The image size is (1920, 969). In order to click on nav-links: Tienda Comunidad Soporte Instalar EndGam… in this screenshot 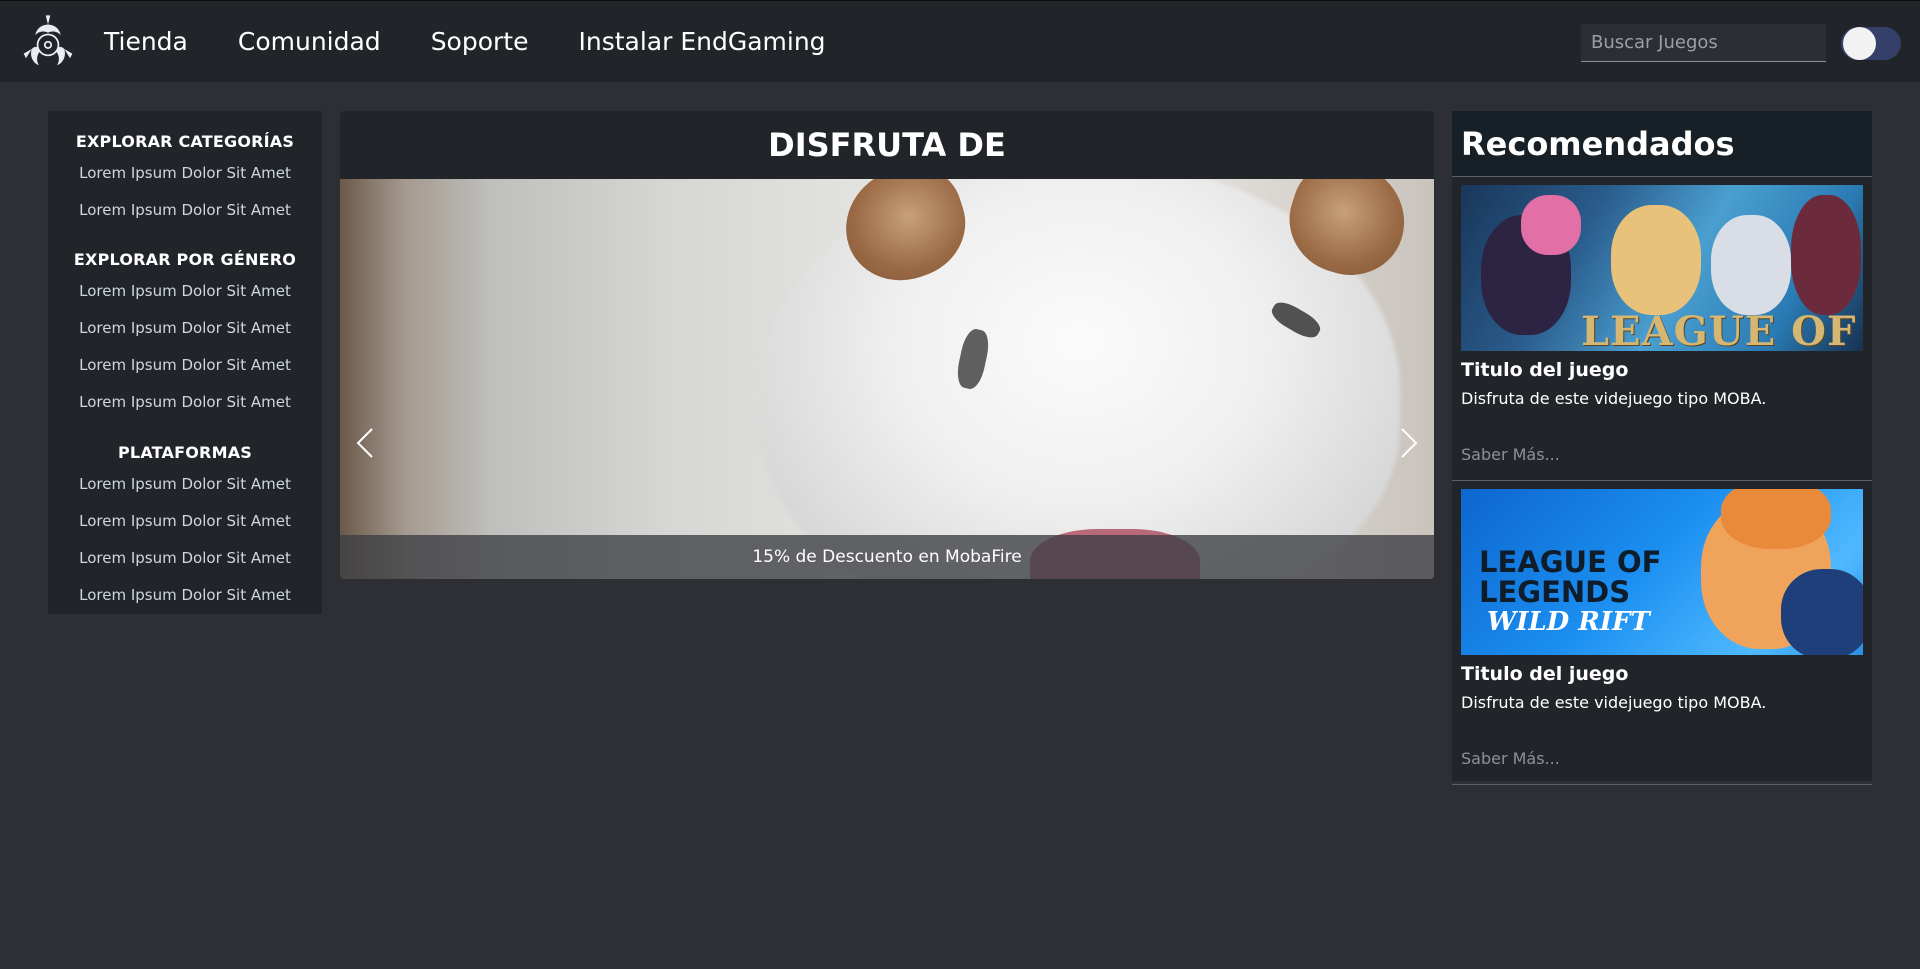, I will do `click(490, 41)`.